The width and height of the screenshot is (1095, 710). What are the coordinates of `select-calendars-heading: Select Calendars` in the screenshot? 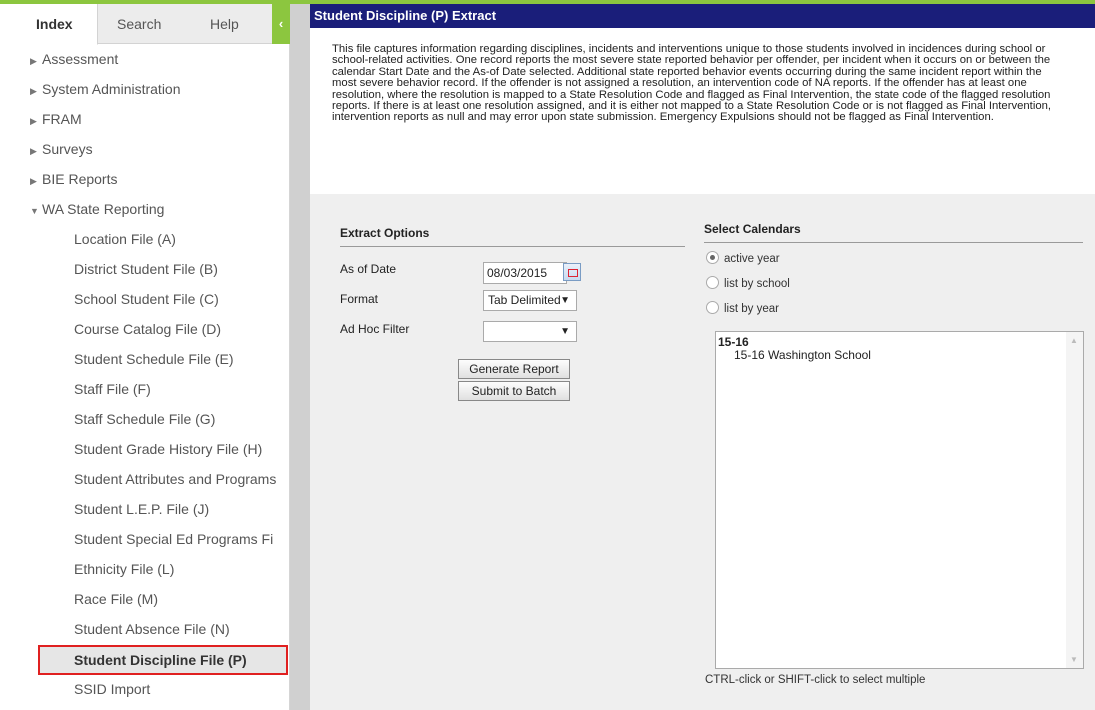 It's located at (893, 232).